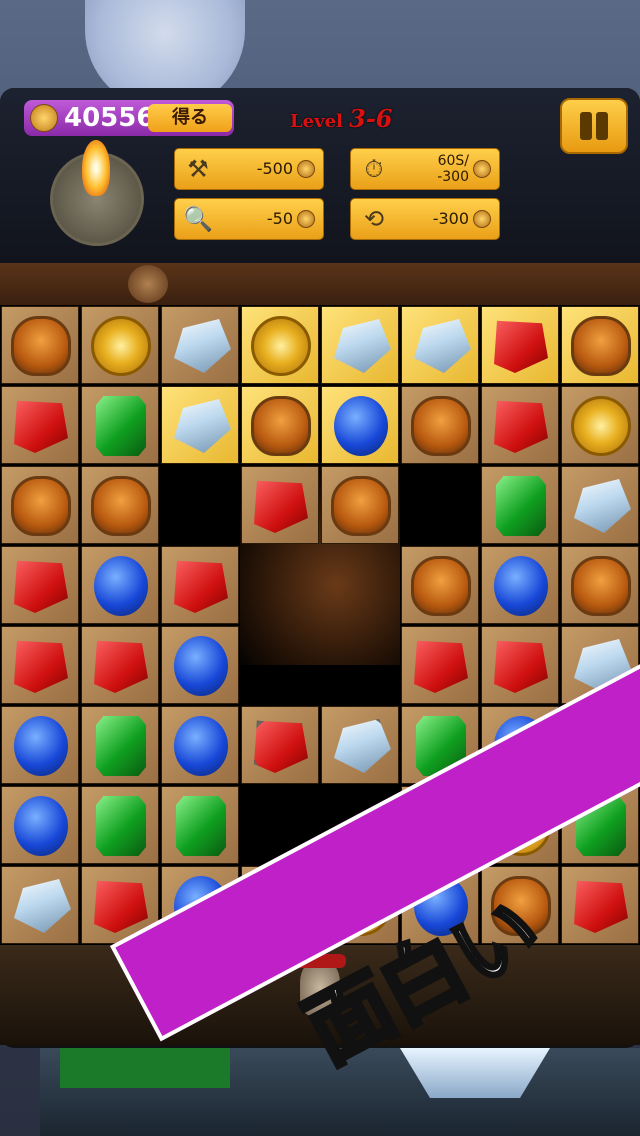 The width and height of the screenshot is (640, 1136). I want to click on pause-button, so click(594, 126).